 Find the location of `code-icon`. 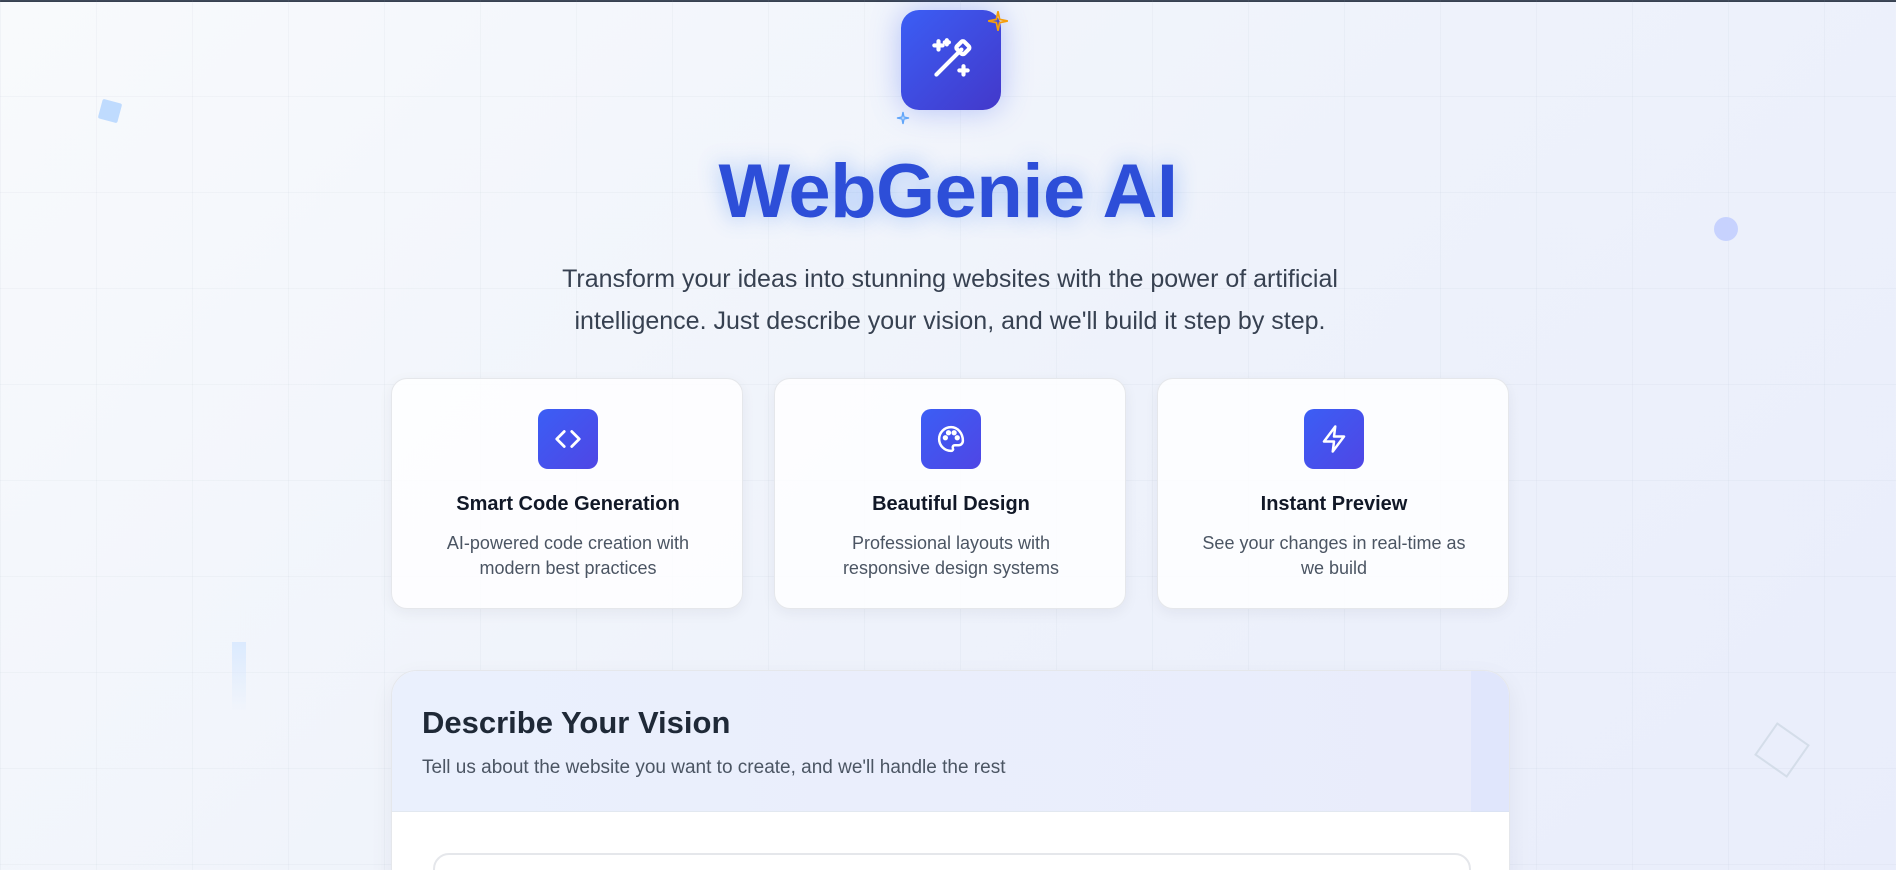

code-icon is located at coordinates (568, 439).